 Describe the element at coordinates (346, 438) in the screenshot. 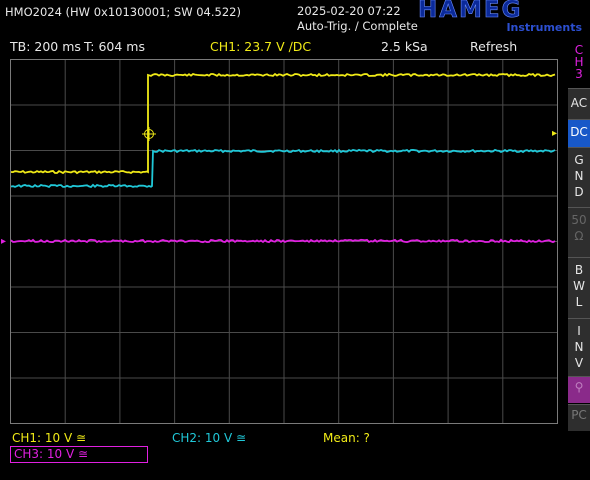

I see `mean-measurement: Mean: ?` at that location.